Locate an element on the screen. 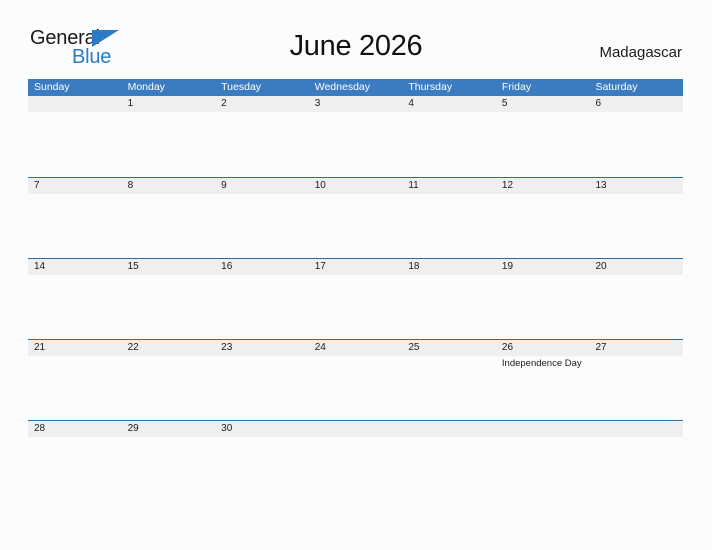 The image size is (712, 550). week-date-band: 28 29 30 is located at coordinates (355, 429).